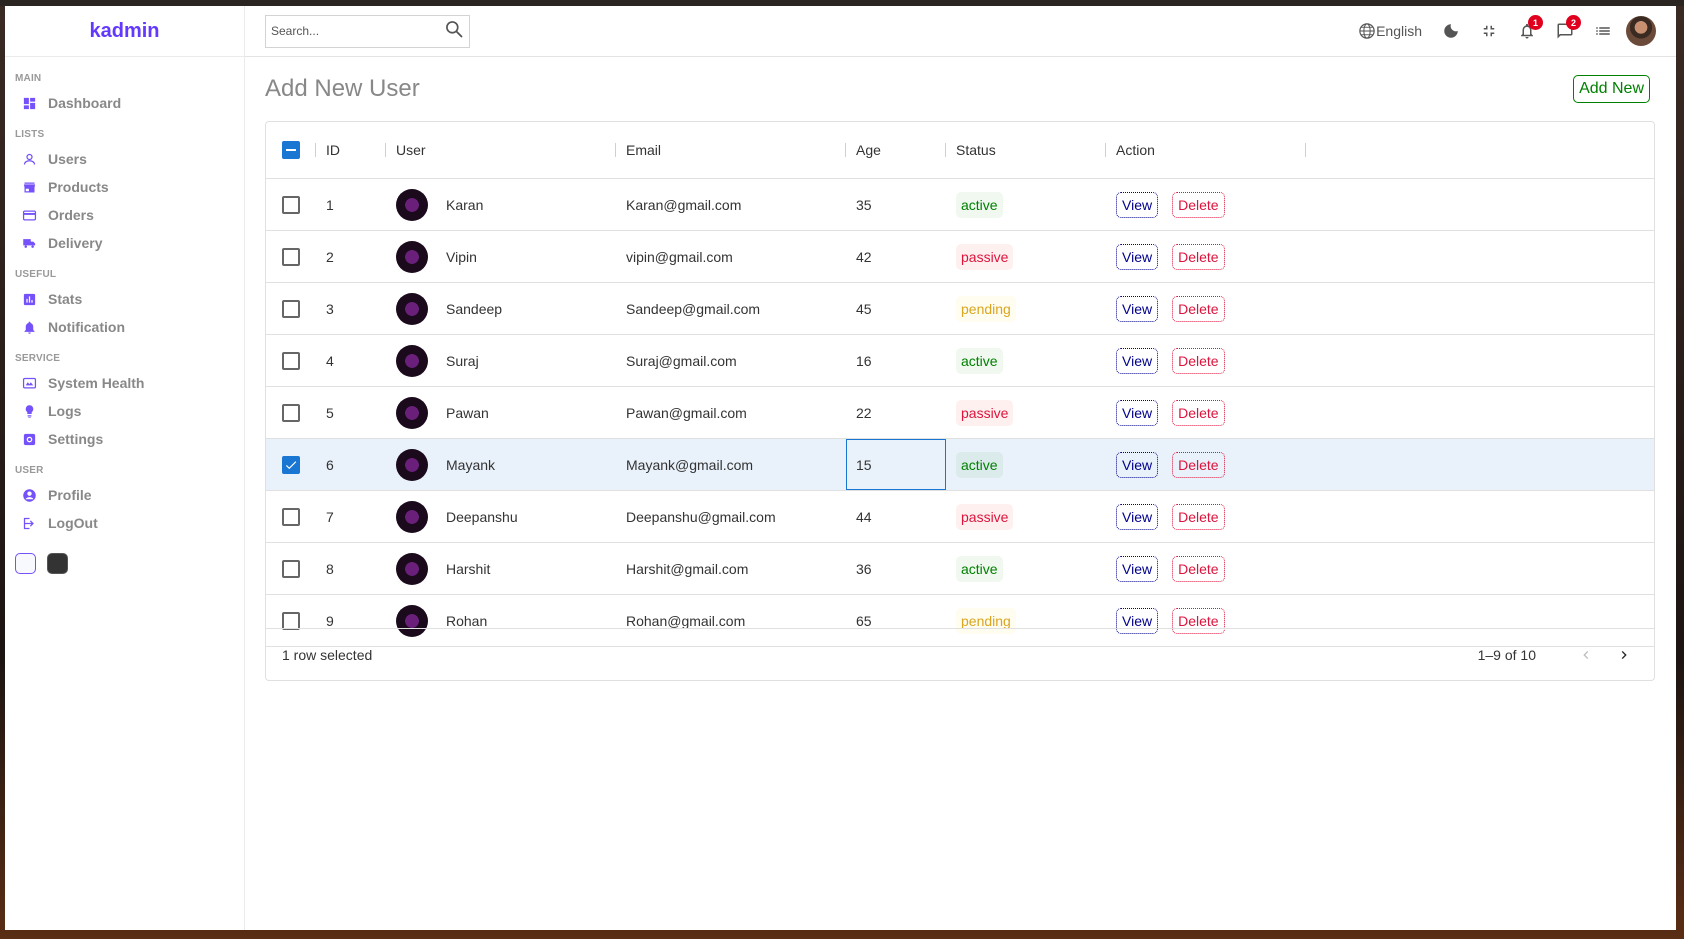 This screenshot has height=939, width=1684. Describe the element at coordinates (1624, 655) in the screenshot. I see `next-page-button` at that location.